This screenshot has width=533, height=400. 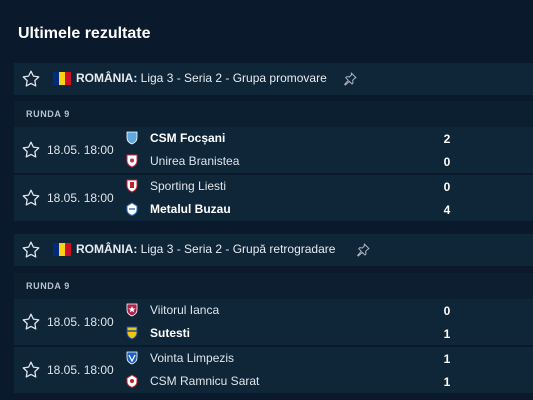 What do you see at coordinates (192, 381) in the screenshot?
I see `away-team: CSM Ramnicu Sarat` at bounding box center [192, 381].